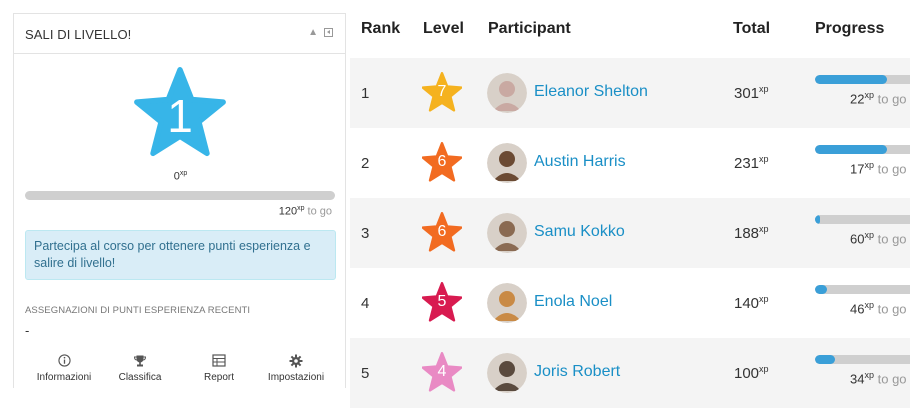 The width and height of the screenshot is (910, 408). I want to click on table-row: 3 6 Samu Kokko 188xp 60xp to go, so click(630, 233).